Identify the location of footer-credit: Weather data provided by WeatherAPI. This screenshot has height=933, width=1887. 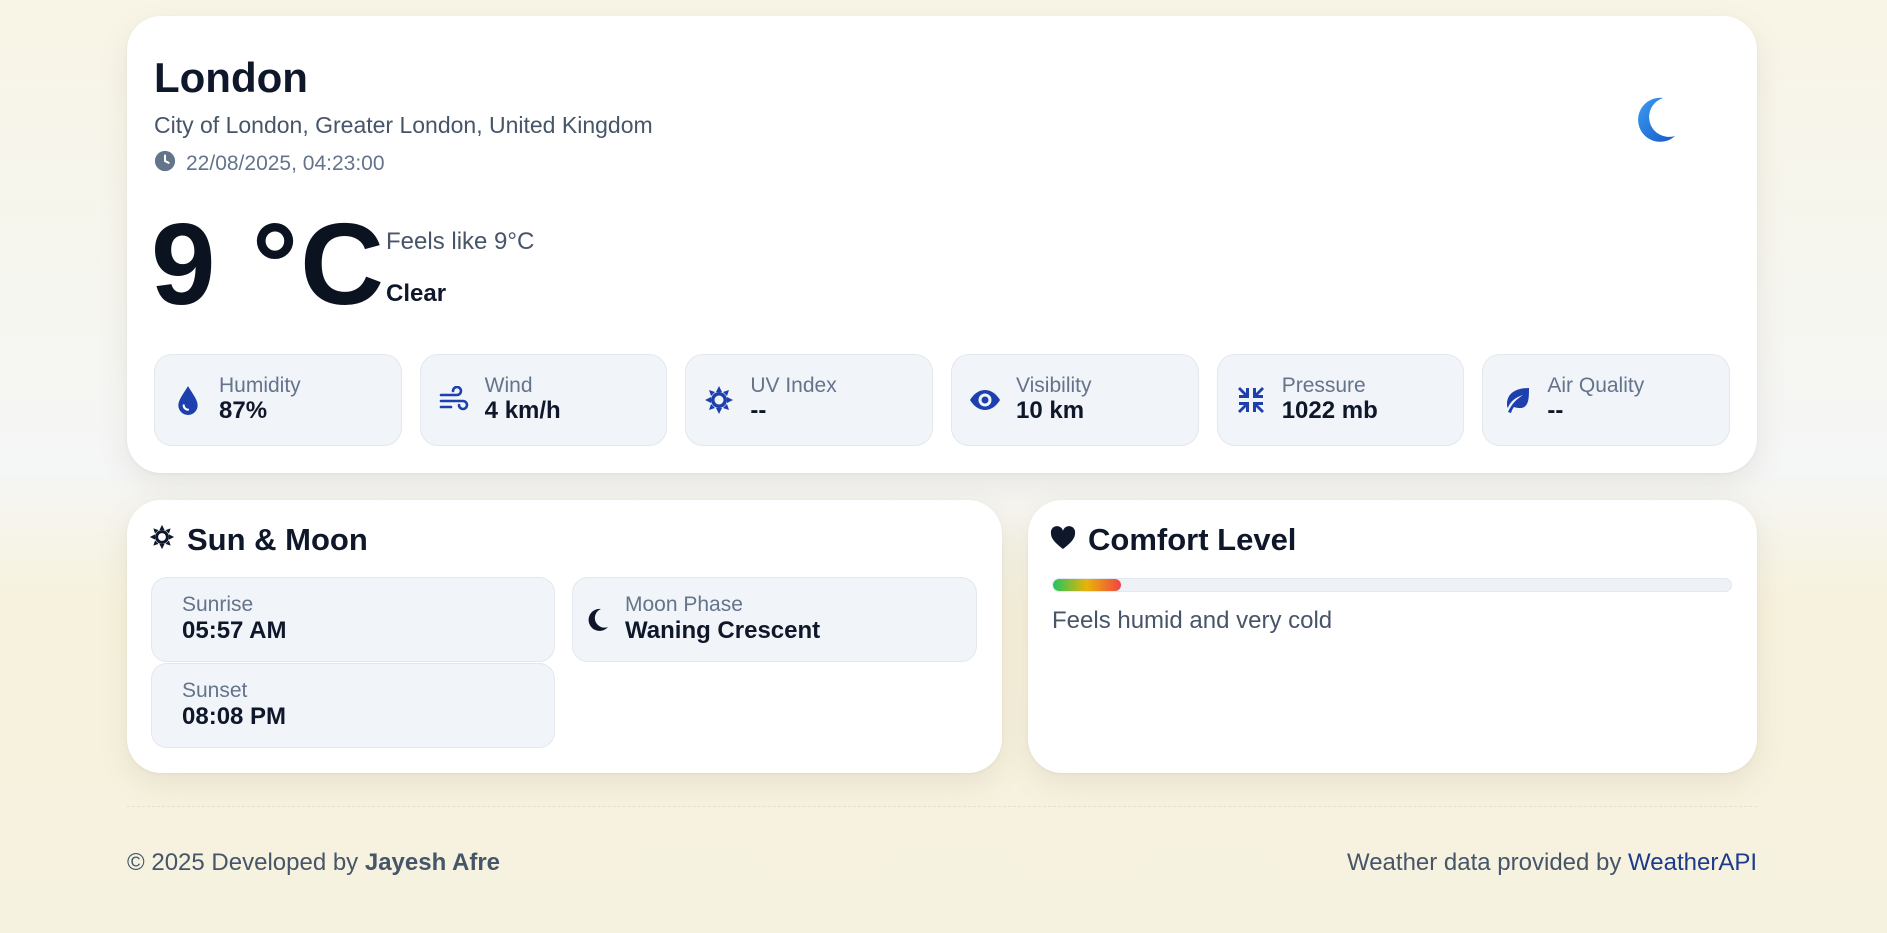
(1552, 863).